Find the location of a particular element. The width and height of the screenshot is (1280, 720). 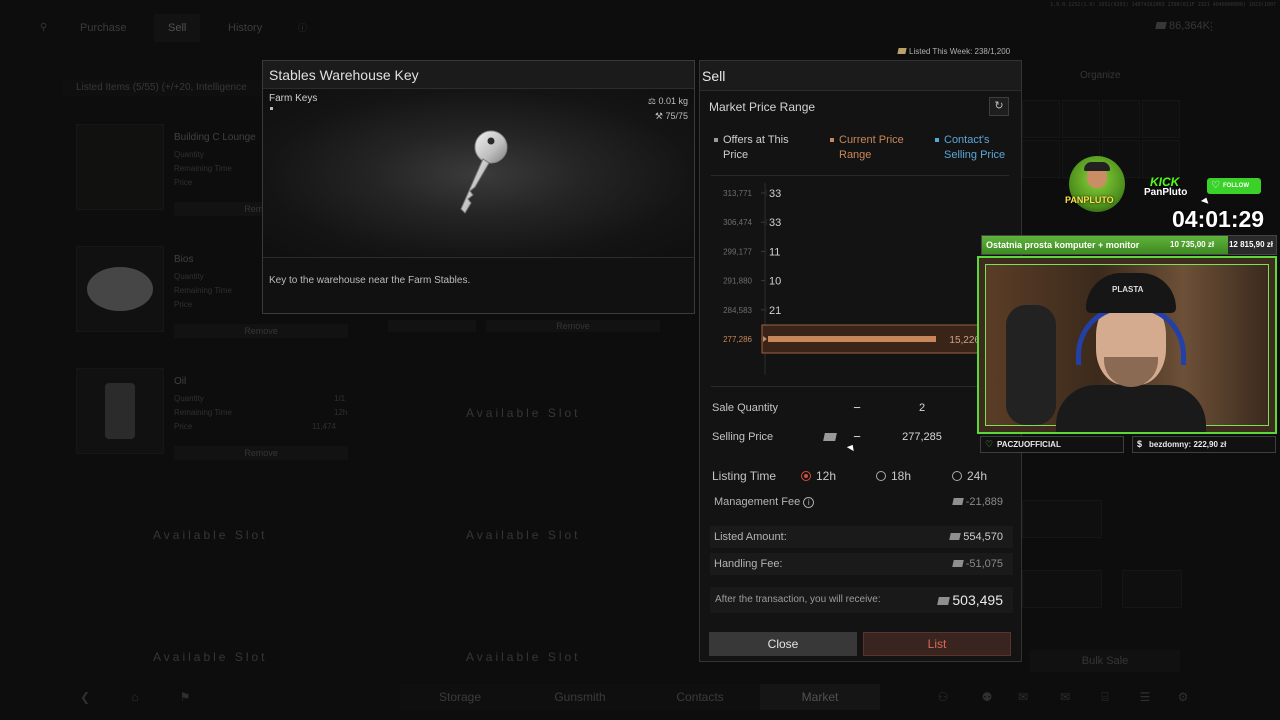

item-image-area: Farm Keys ⚖ 0.01 kg ⚒ 75/75 is located at coordinates (478, 174).